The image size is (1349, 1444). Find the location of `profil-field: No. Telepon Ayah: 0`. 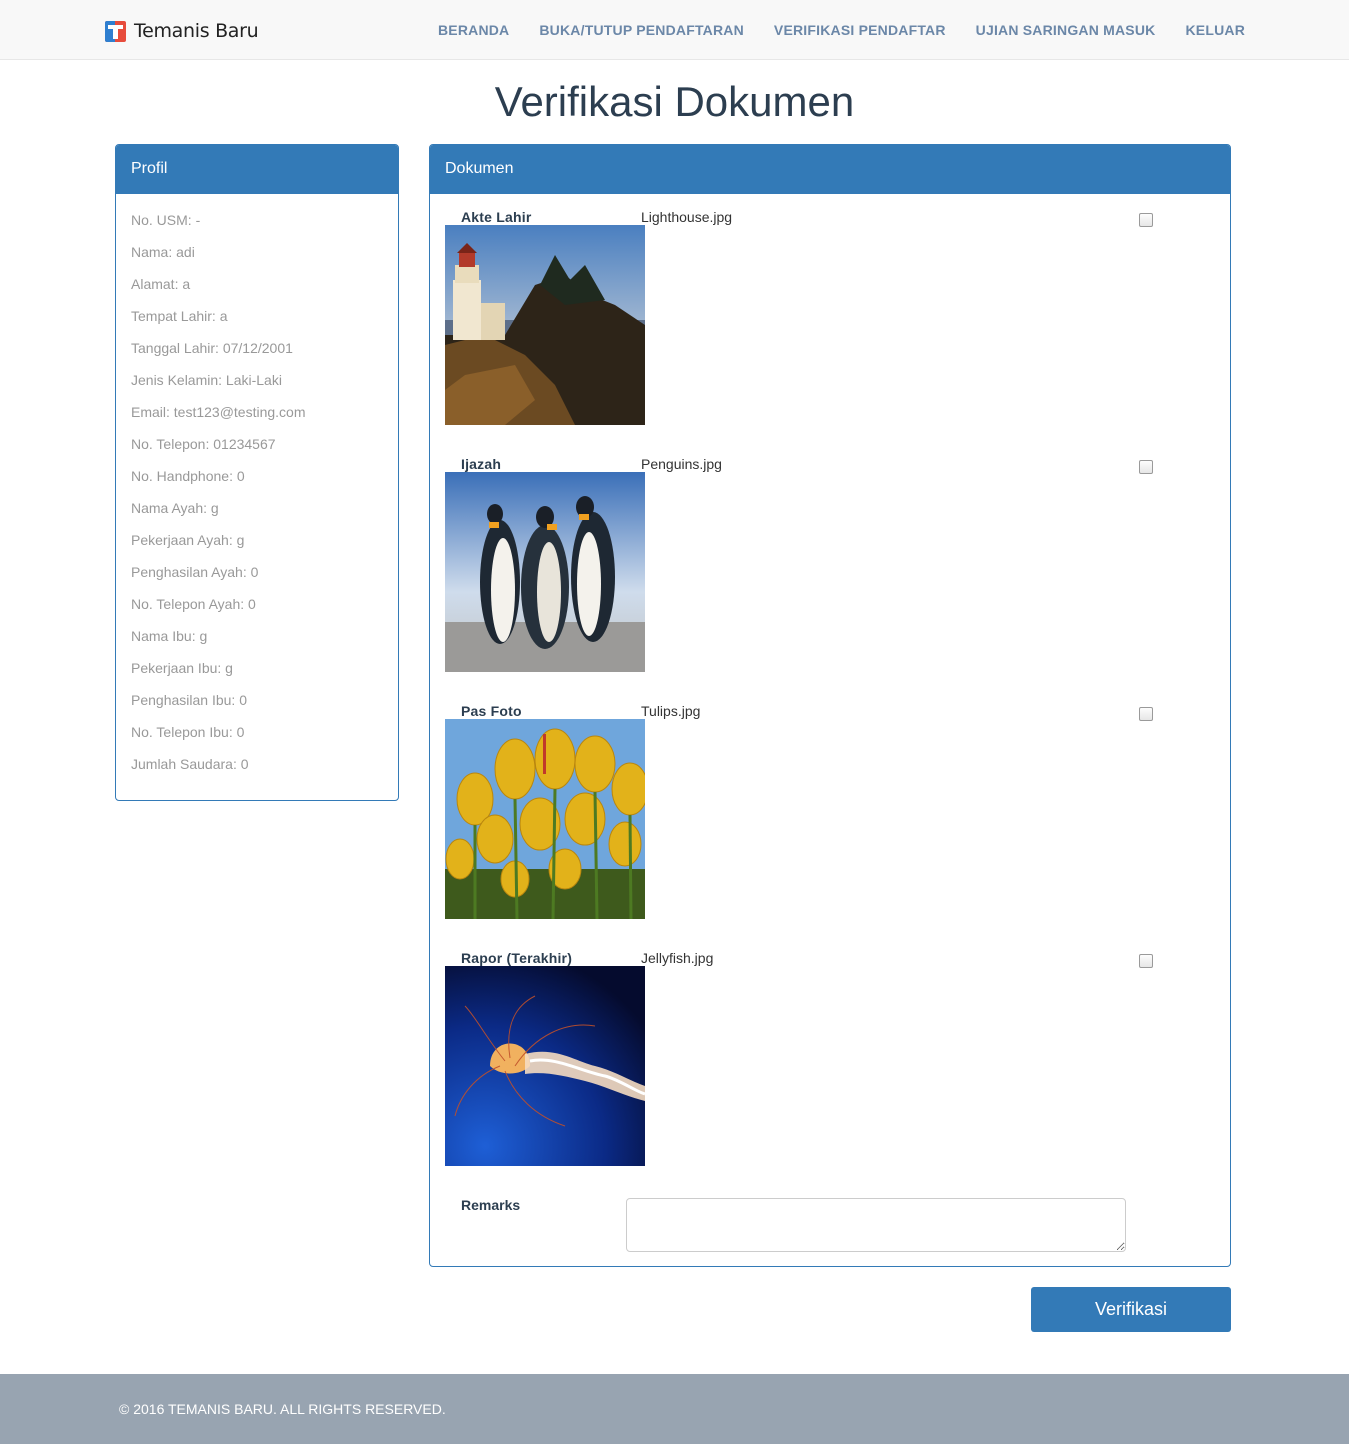

profil-field: No. Telepon Ayah: 0 is located at coordinates (193, 604).